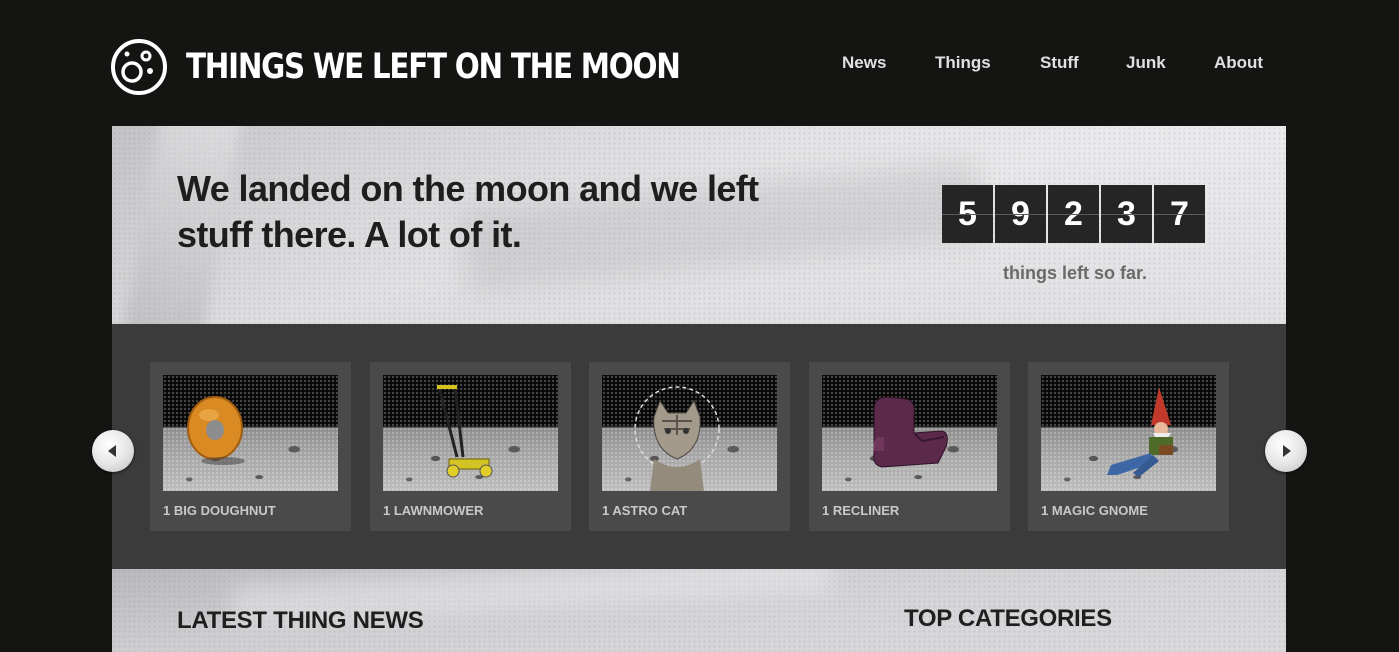 The width and height of the screenshot is (1399, 652). I want to click on counter-digit: 3, so click(1126, 214).